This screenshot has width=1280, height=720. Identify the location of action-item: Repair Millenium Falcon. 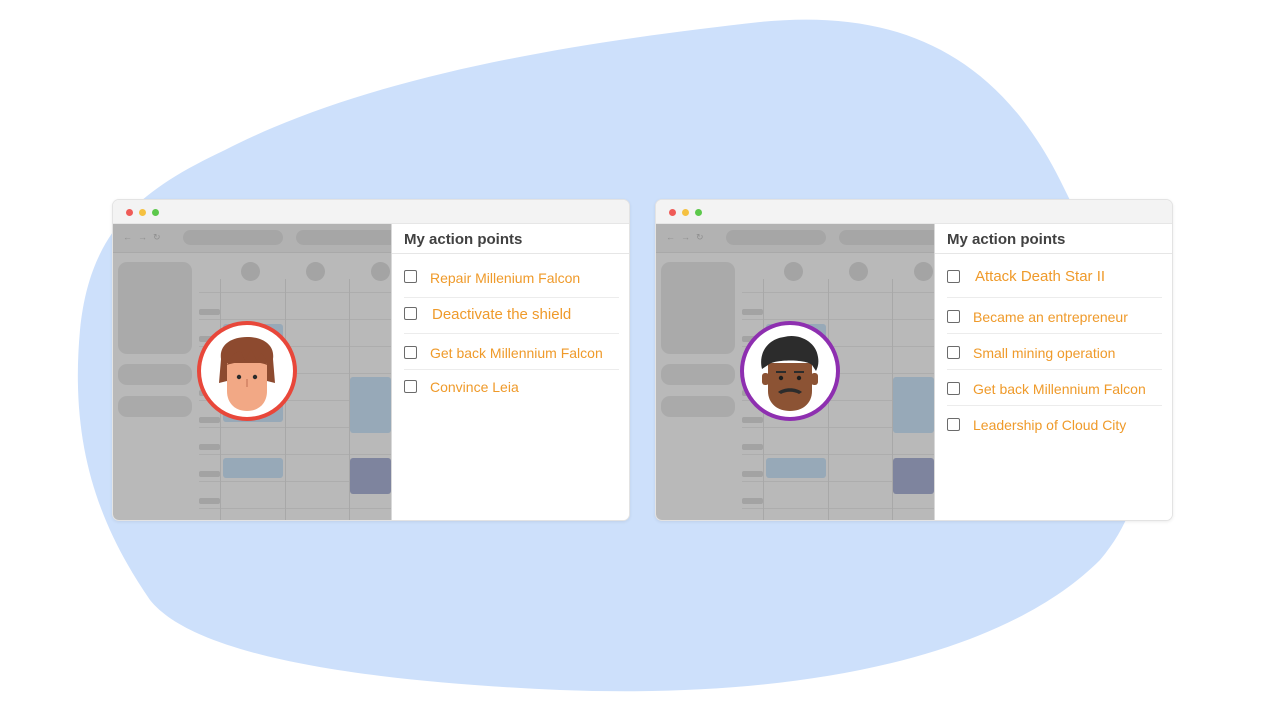
(511, 280).